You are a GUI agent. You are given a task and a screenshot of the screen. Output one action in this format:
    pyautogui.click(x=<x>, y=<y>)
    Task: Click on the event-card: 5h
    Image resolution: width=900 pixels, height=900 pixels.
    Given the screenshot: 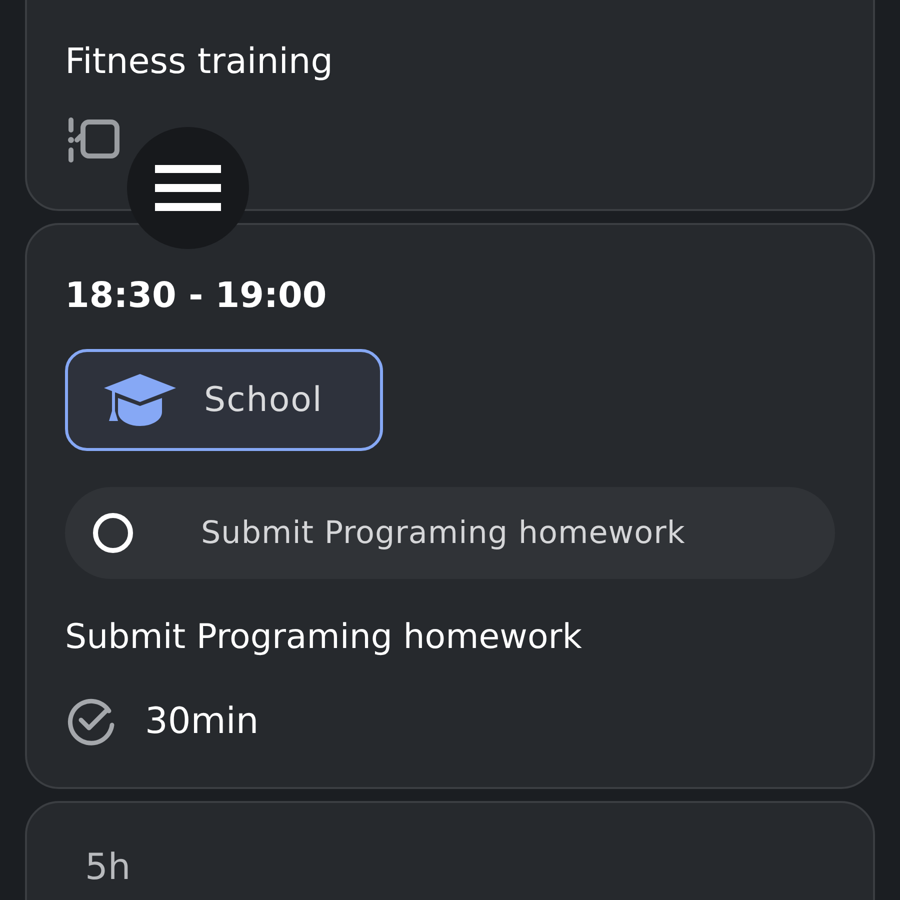 What is the action you would take?
    pyautogui.click(x=450, y=850)
    